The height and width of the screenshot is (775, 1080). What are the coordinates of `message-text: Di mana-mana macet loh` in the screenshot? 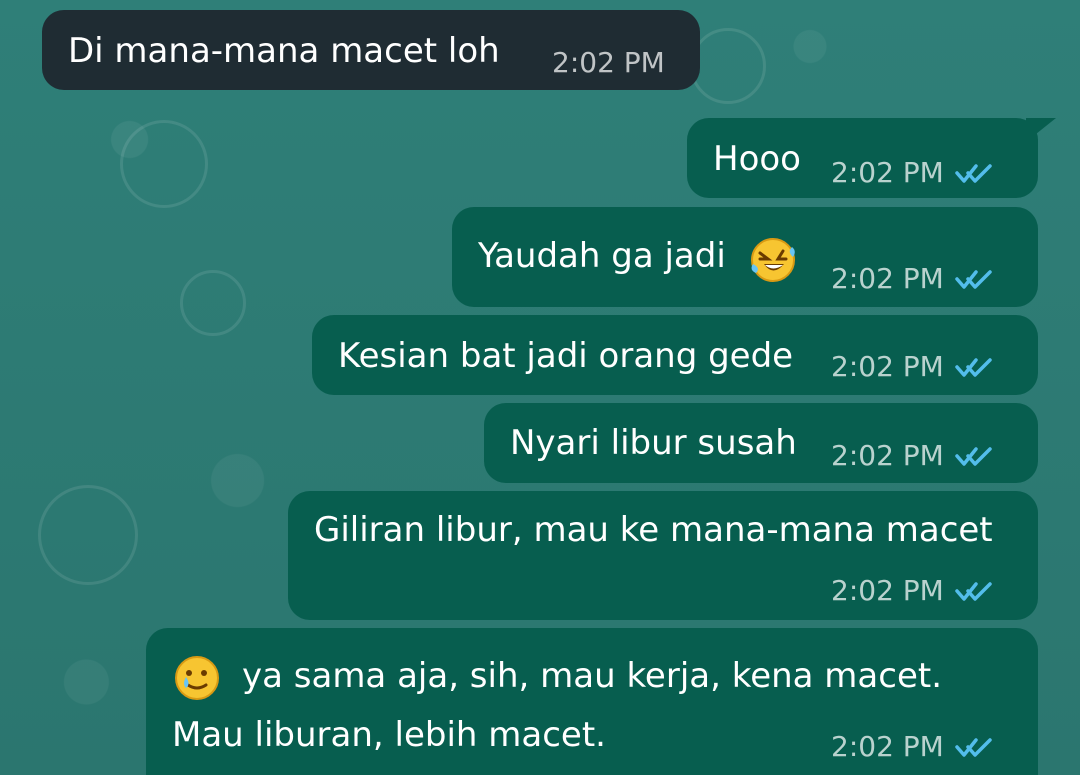 It's located at (284, 51).